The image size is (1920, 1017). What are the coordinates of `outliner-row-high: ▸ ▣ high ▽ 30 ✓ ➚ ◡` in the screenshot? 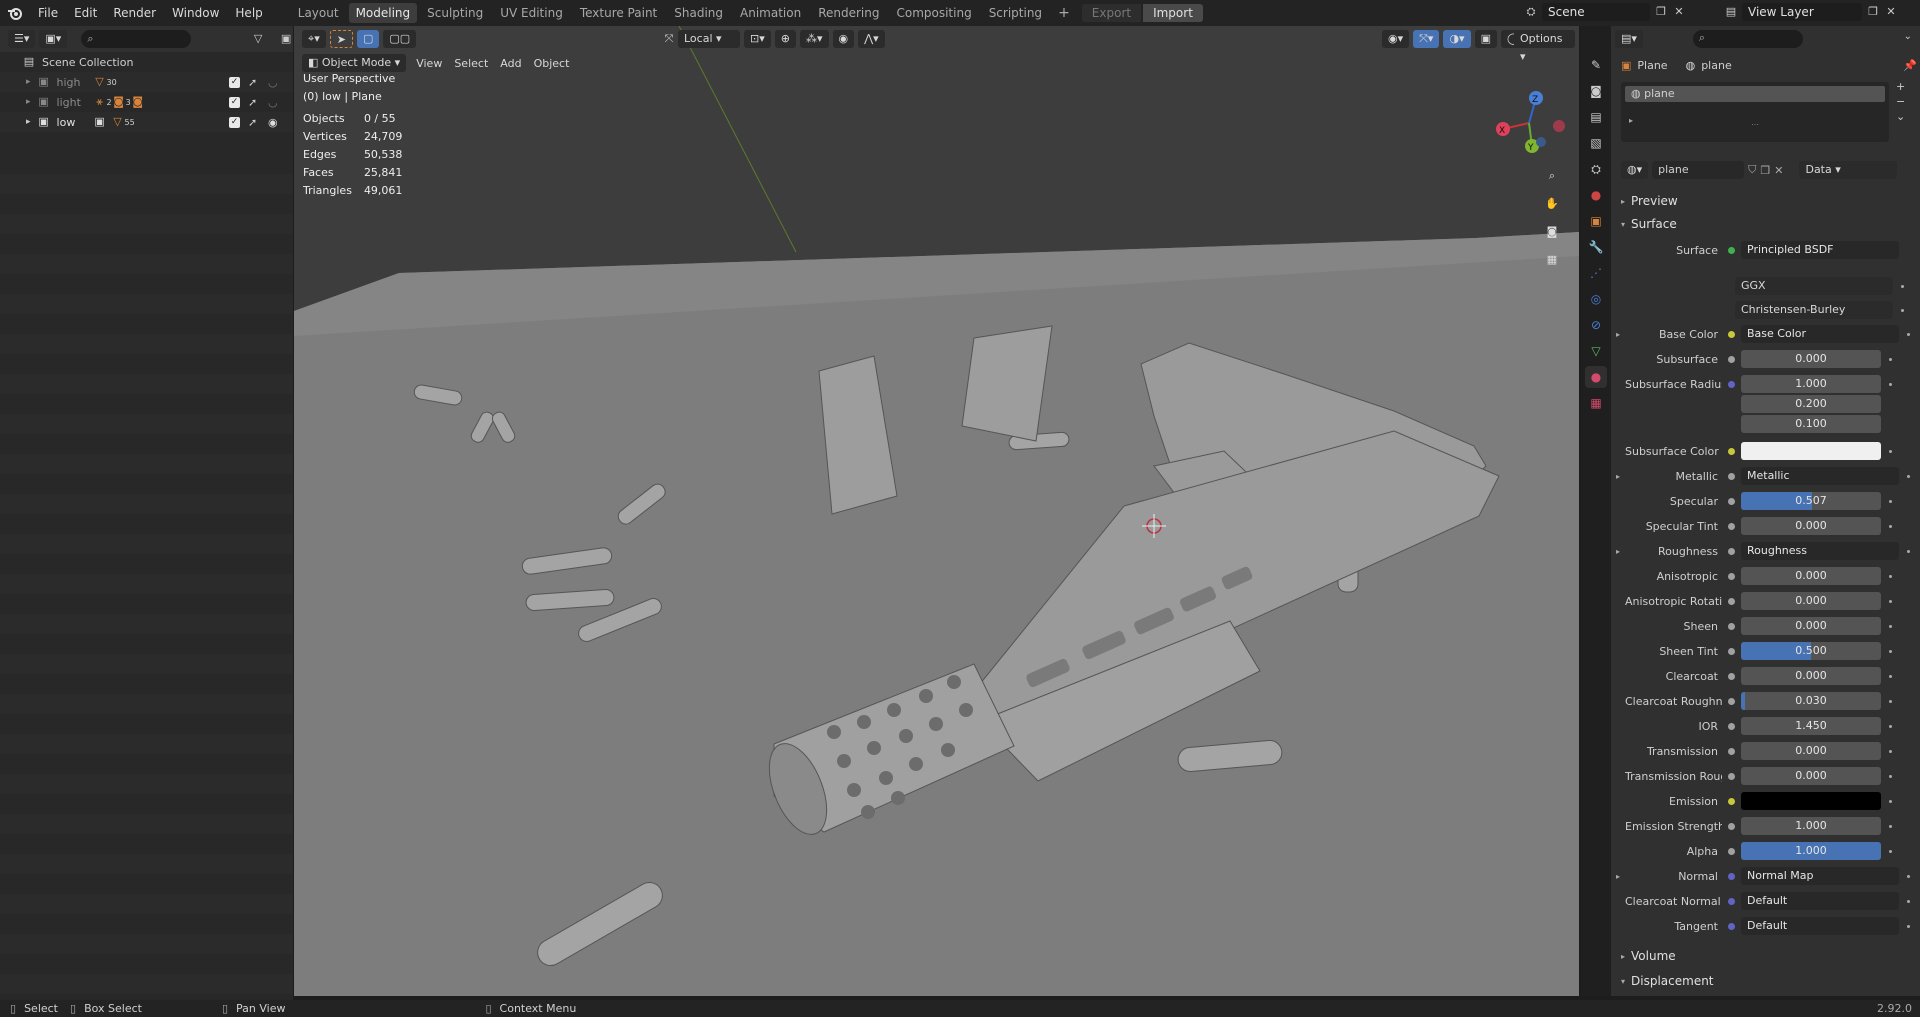 It's located at (146, 82).